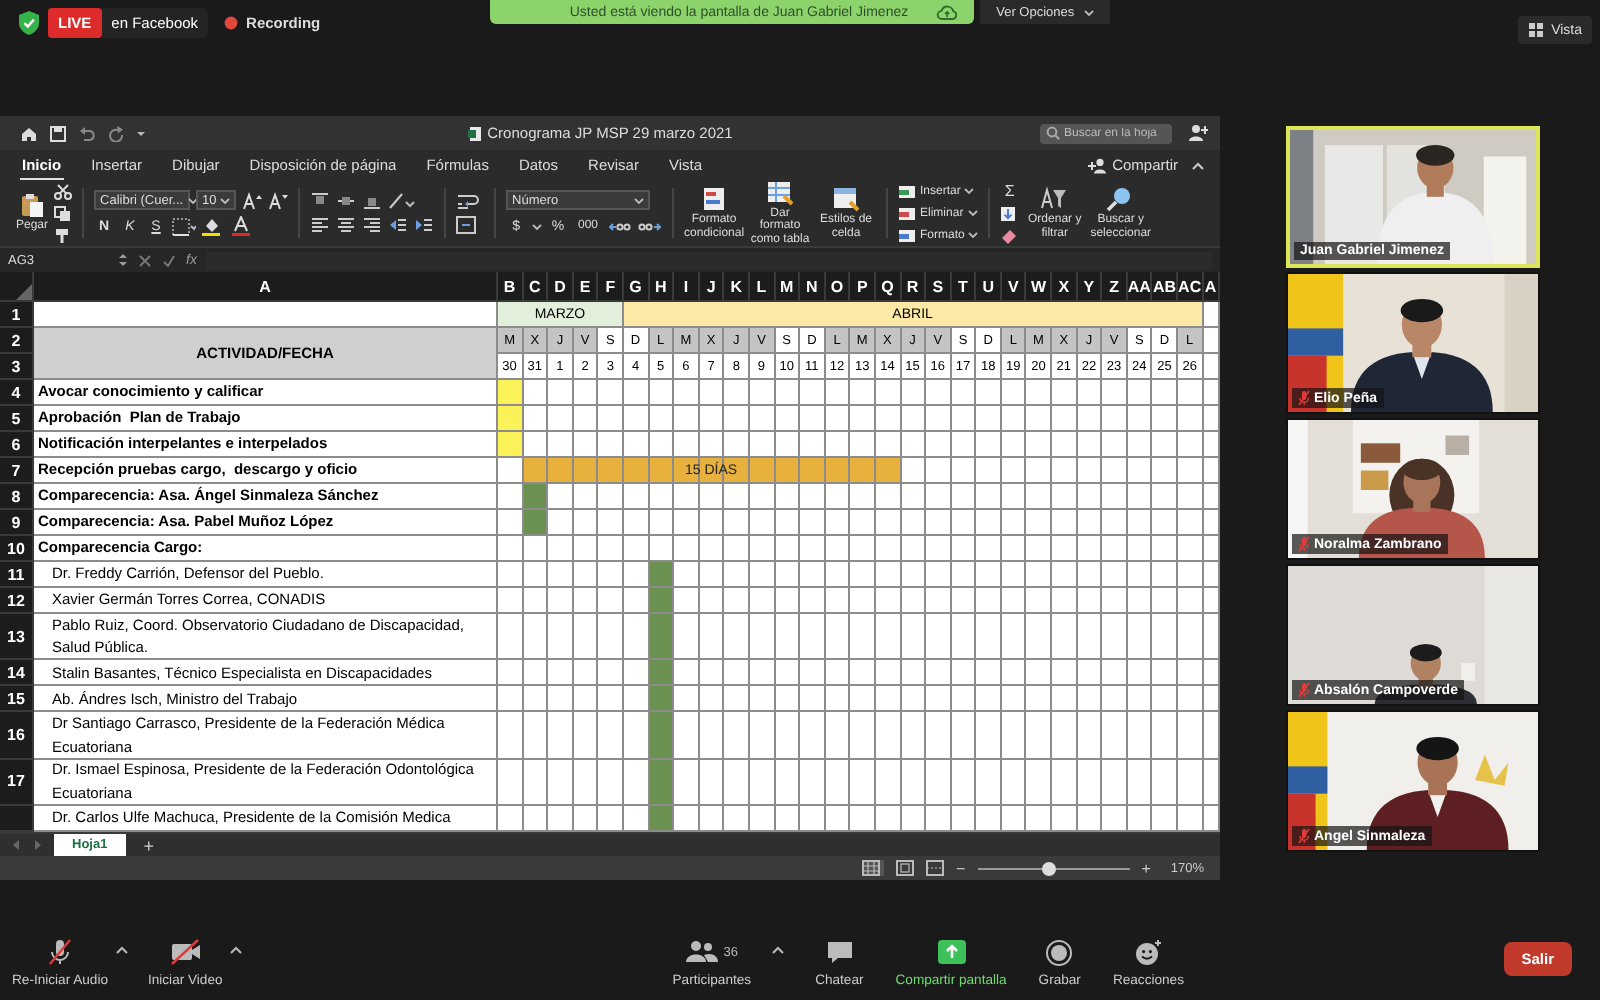 The height and width of the screenshot is (1000, 1600). Describe the element at coordinates (17, 419) in the screenshot. I see `row-number: 5` at that location.